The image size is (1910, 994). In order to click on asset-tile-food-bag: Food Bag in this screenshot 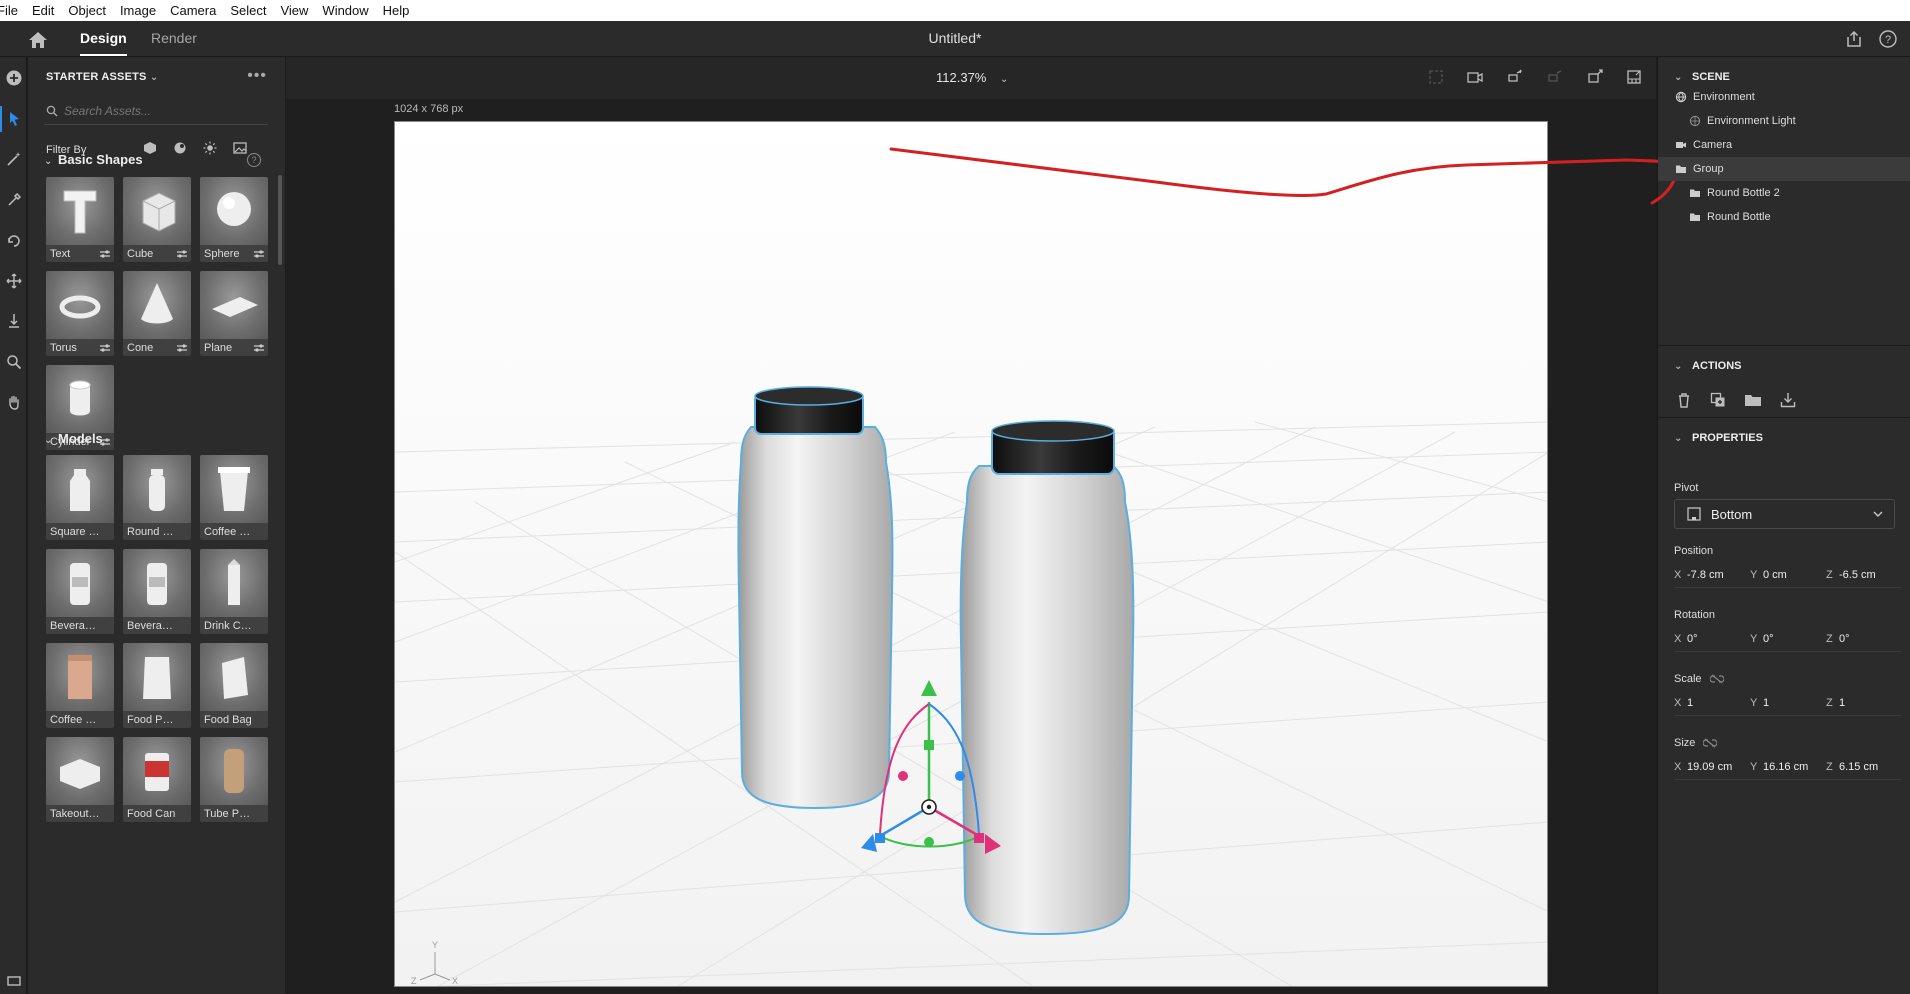, I will do `click(234, 685)`.